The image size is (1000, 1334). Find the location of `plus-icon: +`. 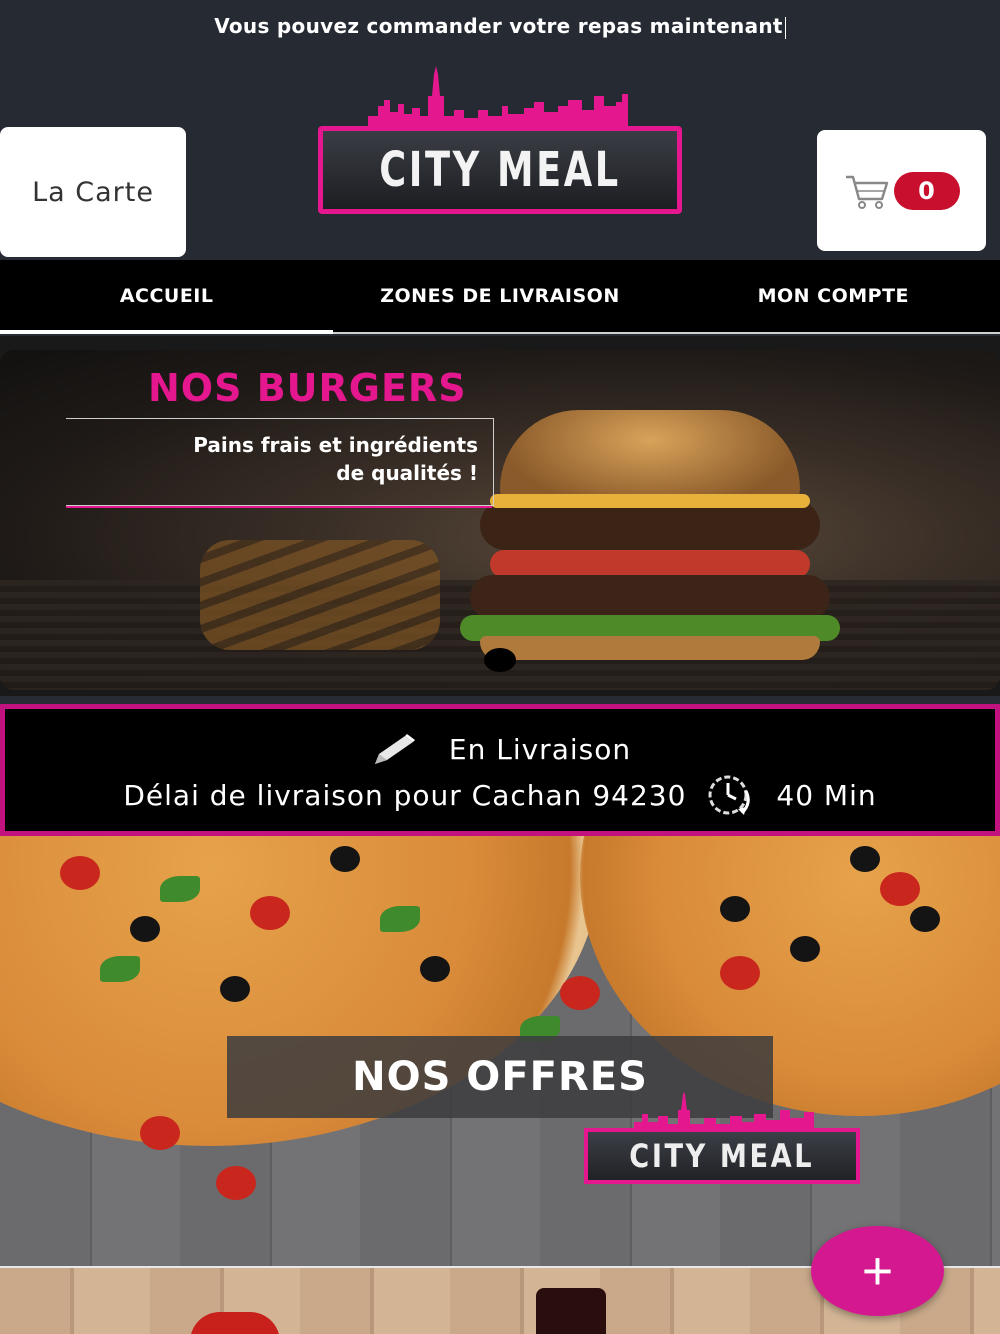

plus-icon: + is located at coordinates (877, 1271).